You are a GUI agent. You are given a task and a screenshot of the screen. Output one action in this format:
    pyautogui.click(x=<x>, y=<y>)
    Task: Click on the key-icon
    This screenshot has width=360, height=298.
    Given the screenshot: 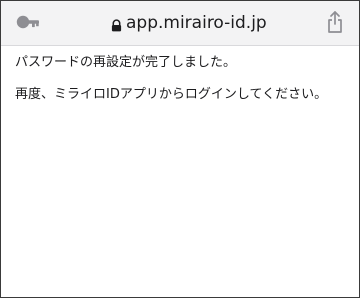 What is the action you would take?
    pyautogui.click(x=28, y=22)
    